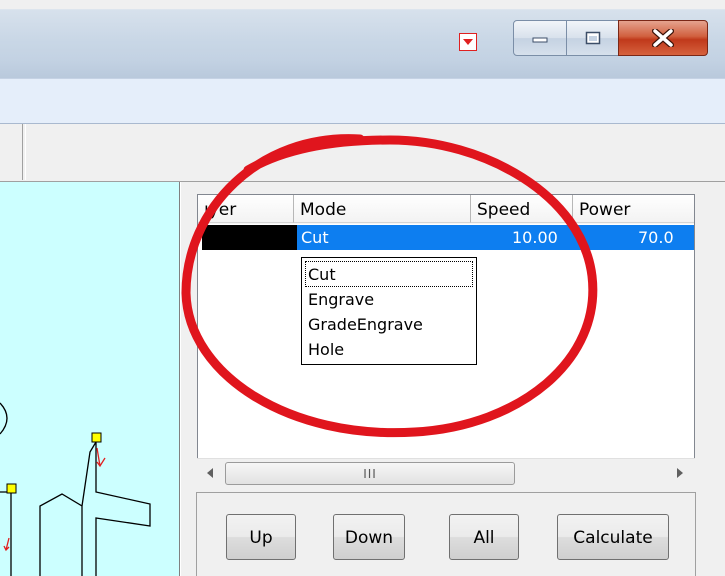 Image resolution: width=725 pixels, height=576 pixels. I want to click on mode-cell: Cut, so click(315, 237).